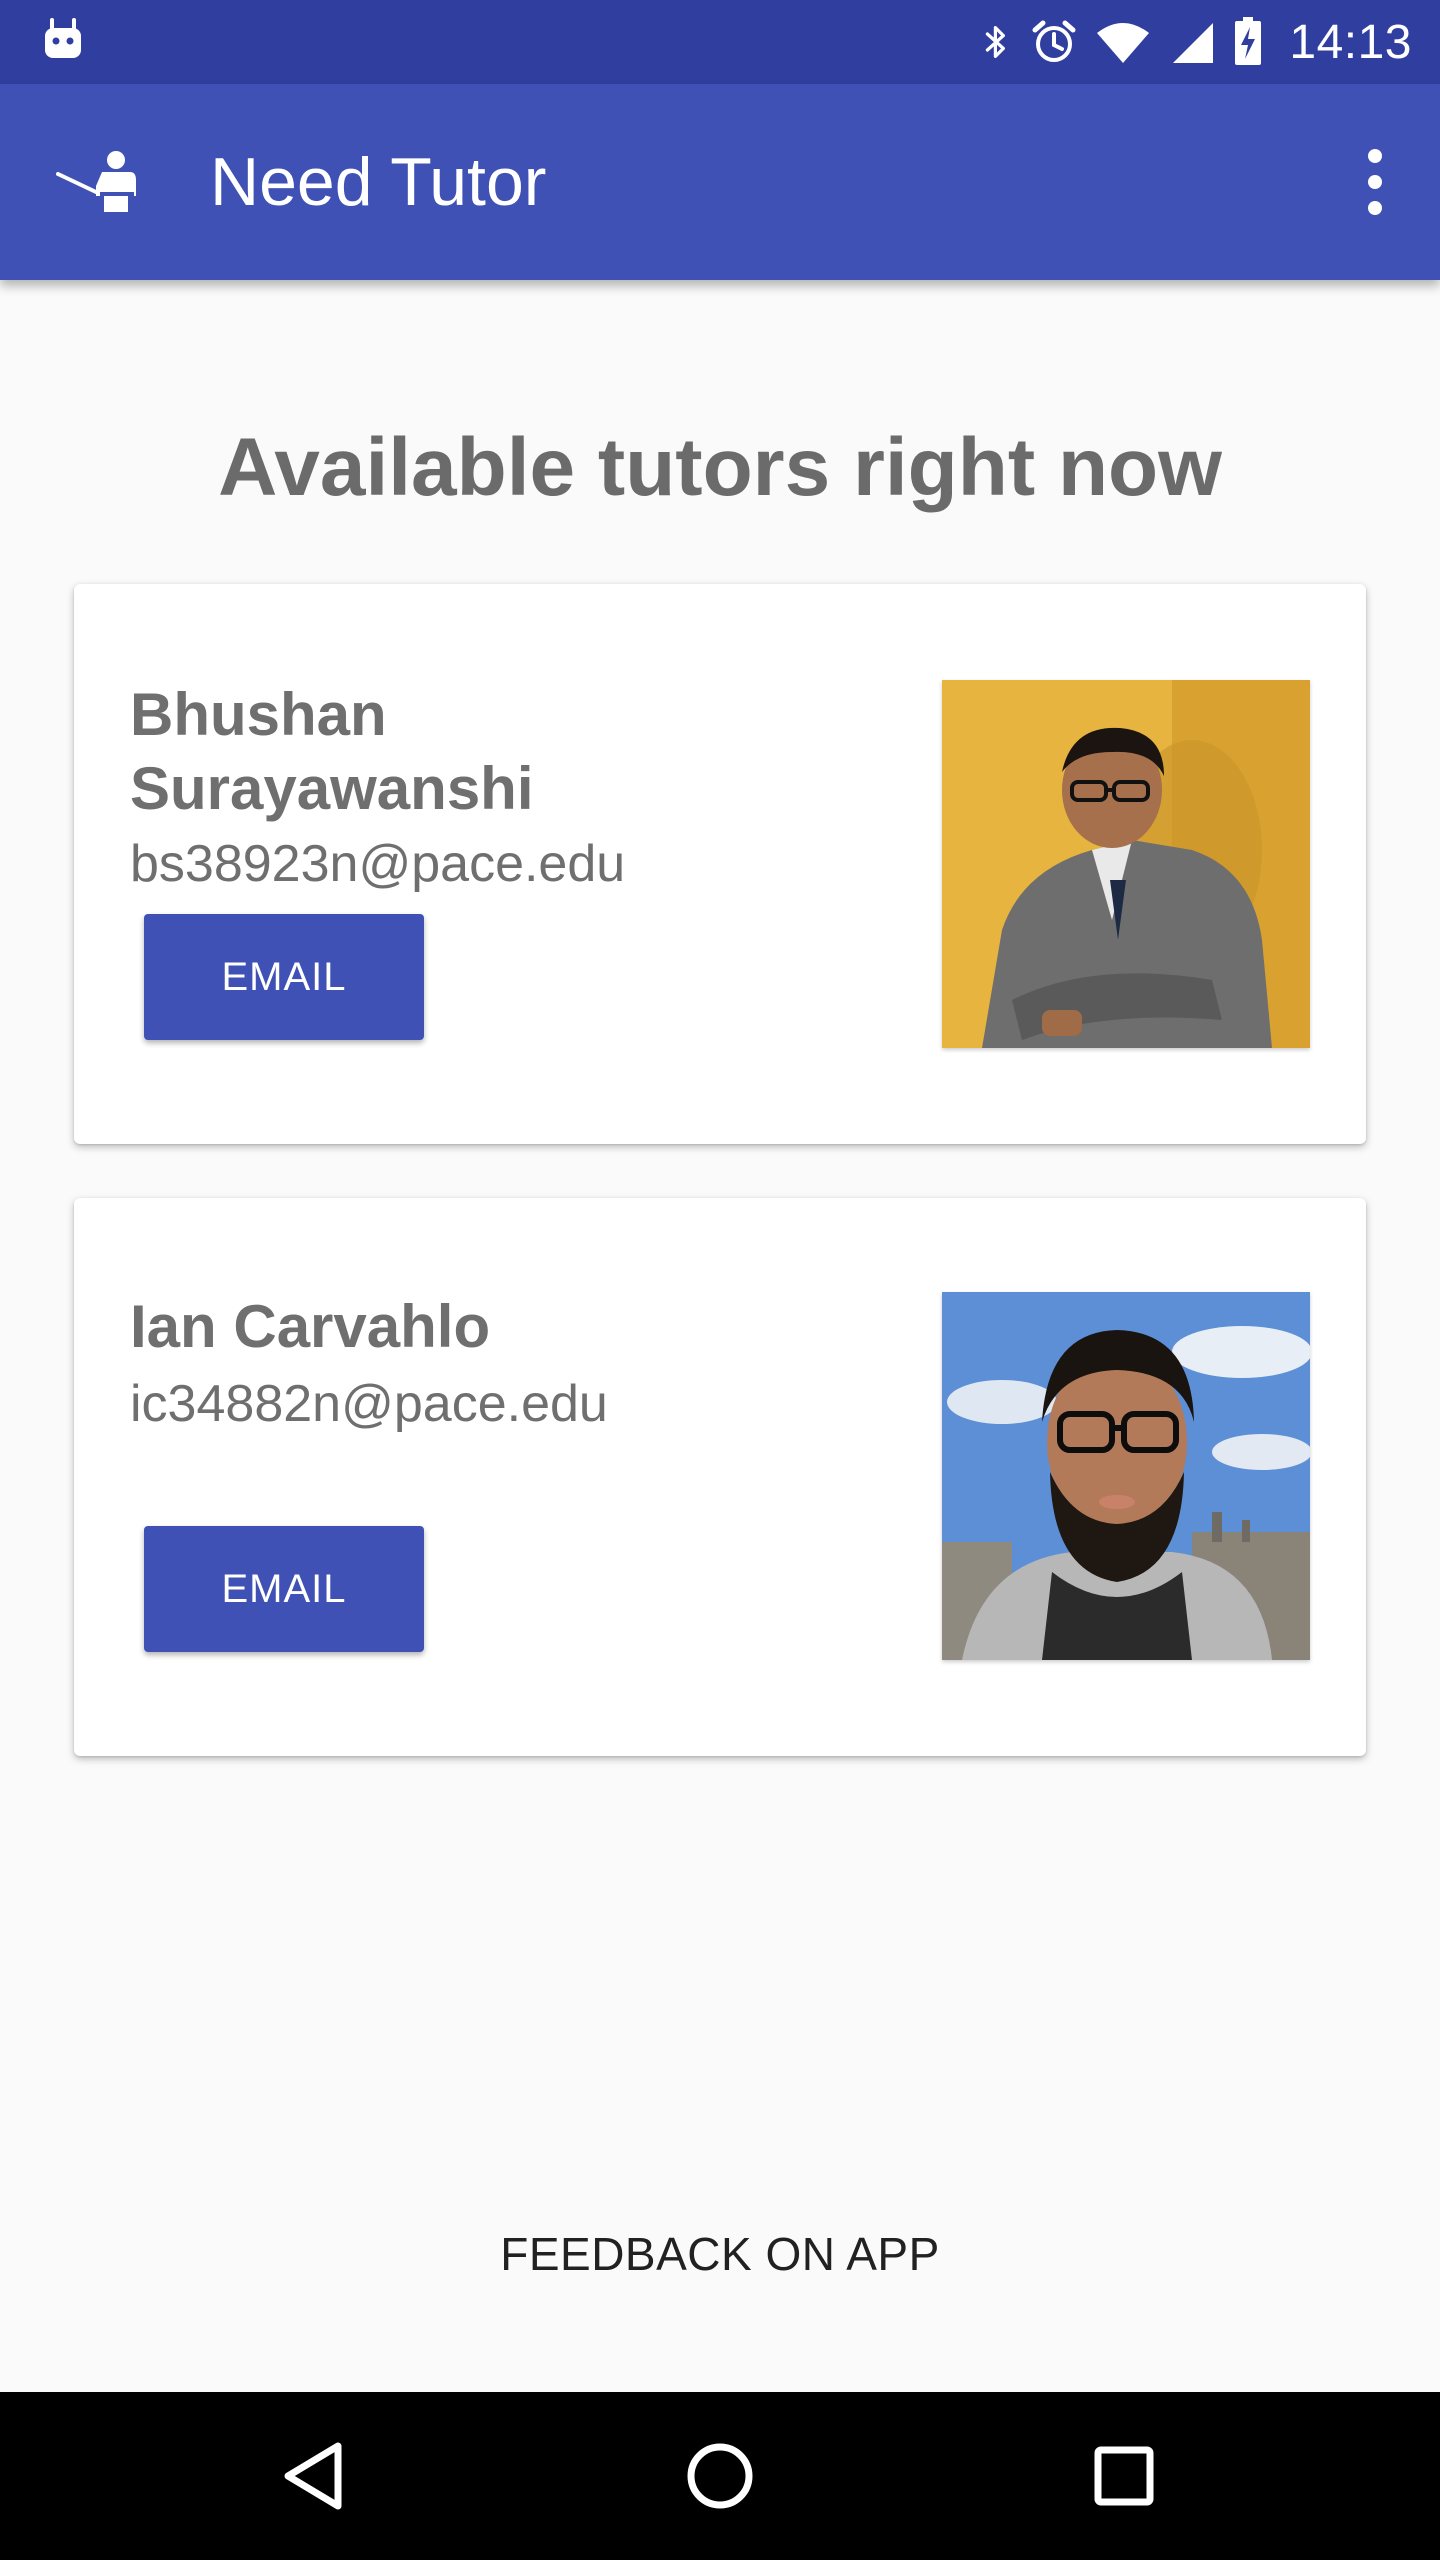  I want to click on page-heading: Available tutors right now, so click(720, 467).